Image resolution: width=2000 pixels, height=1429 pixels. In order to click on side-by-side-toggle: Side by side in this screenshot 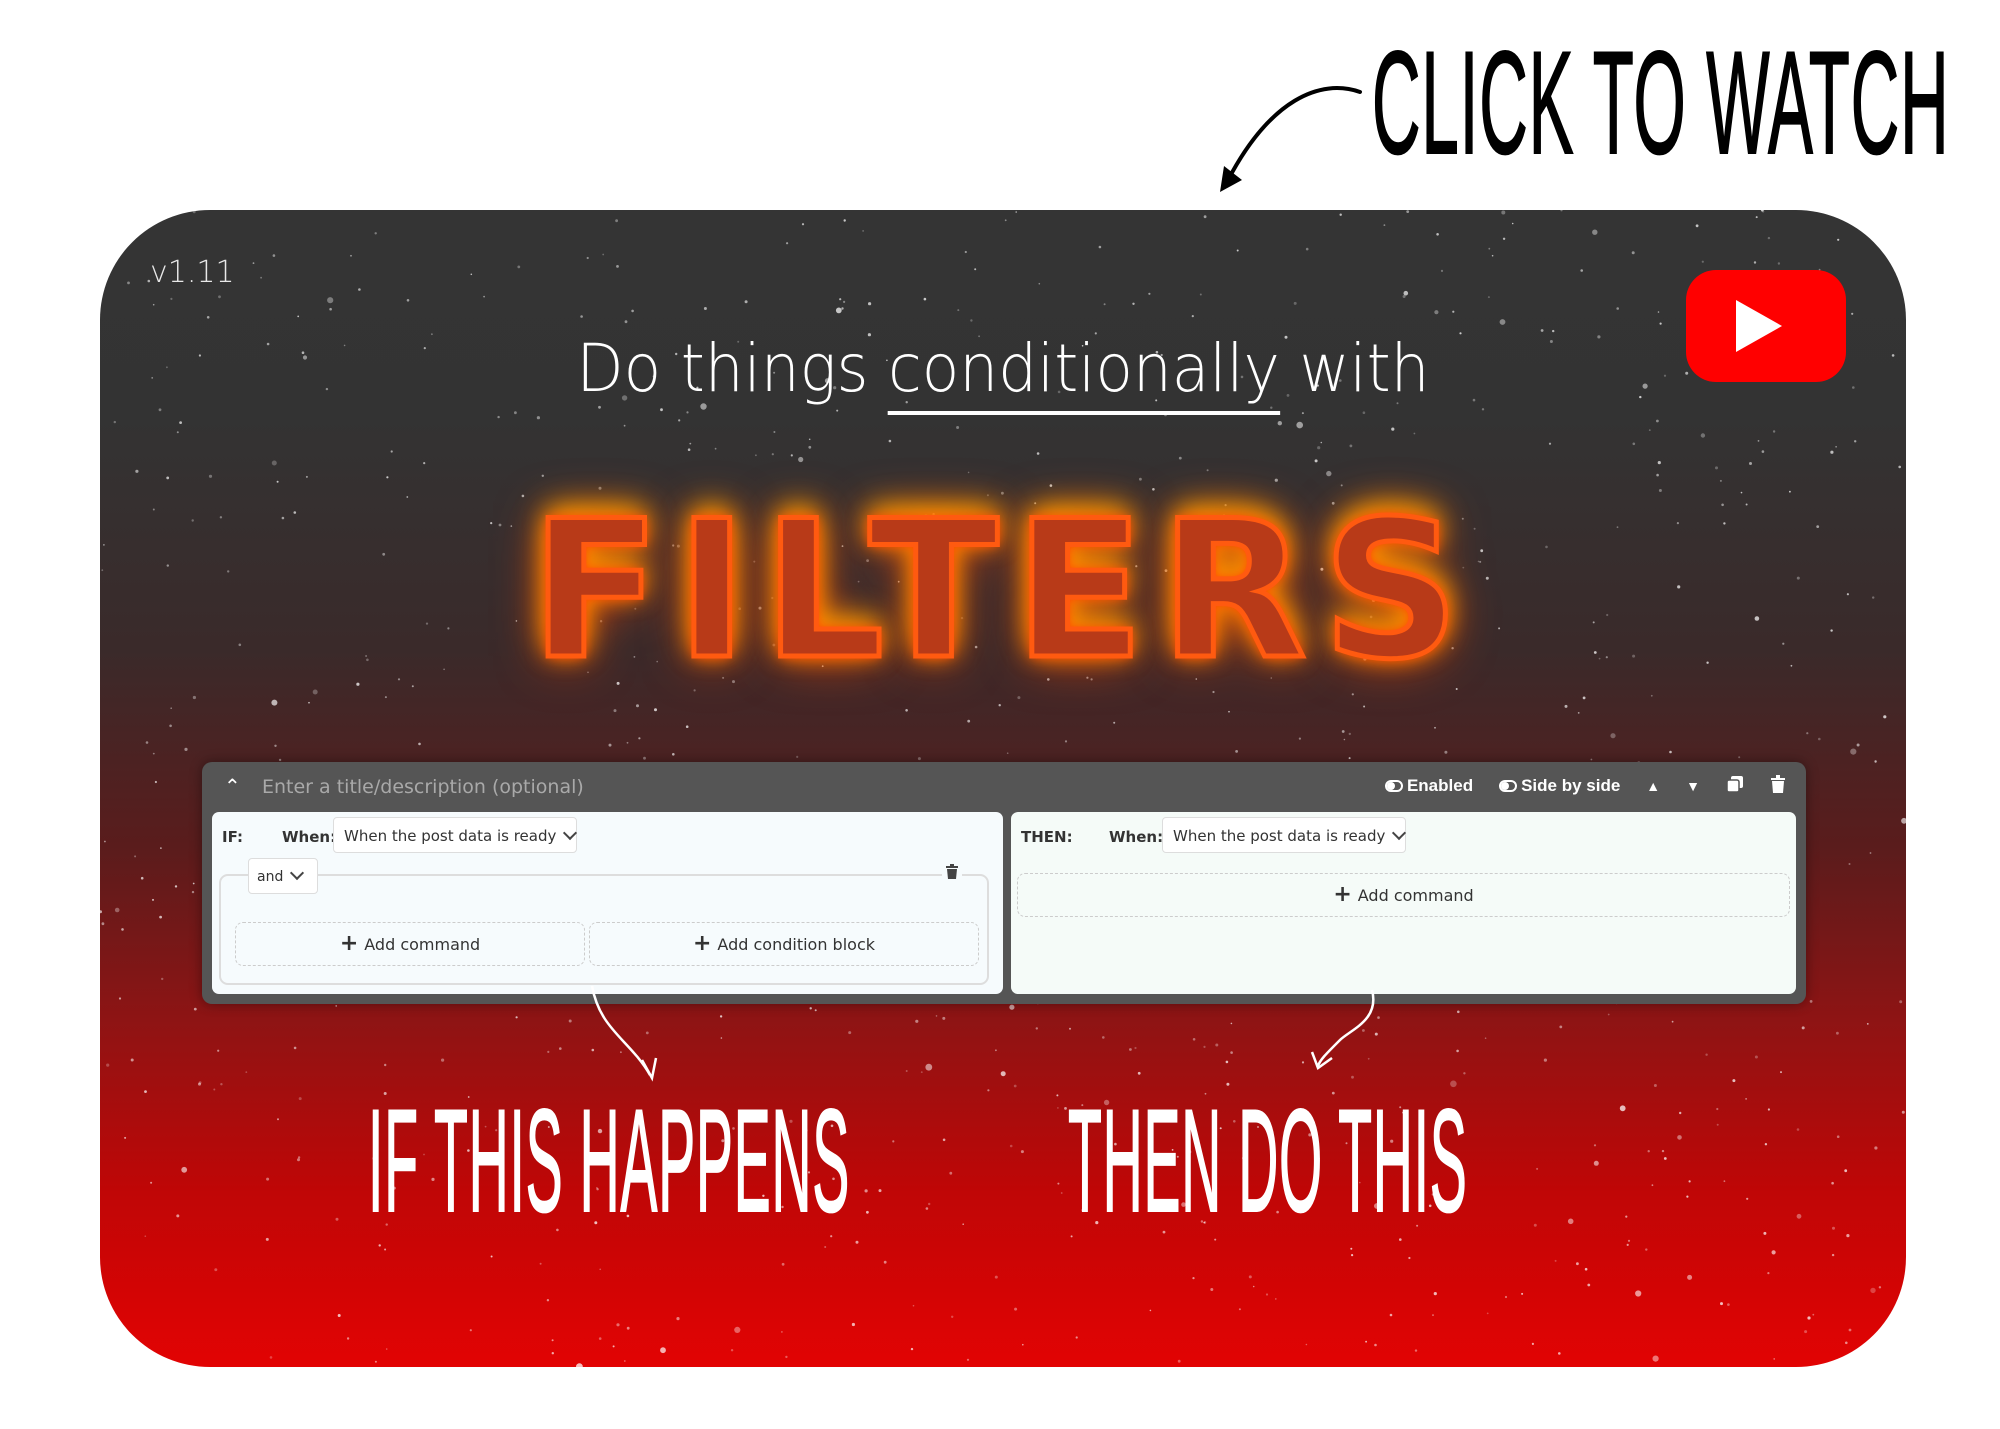, I will do `click(1559, 786)`.